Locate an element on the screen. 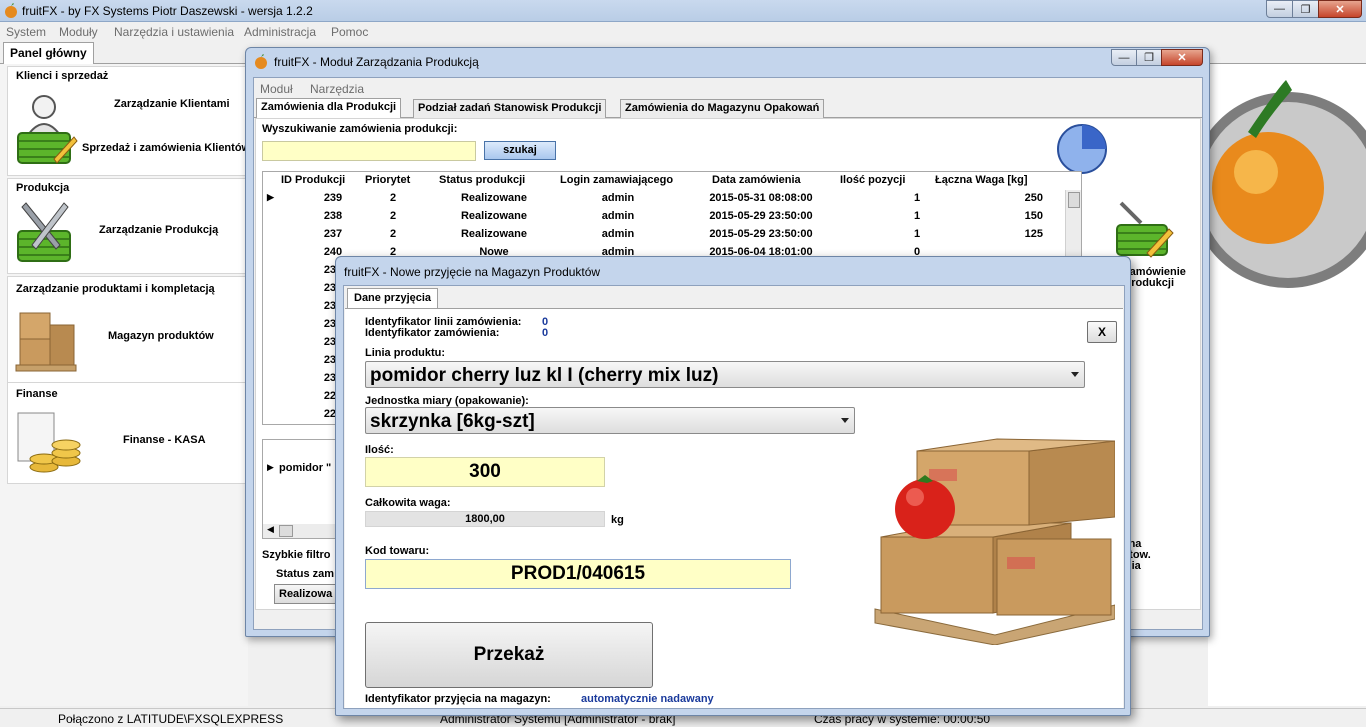 This screenshot has width=1366, height=727. col-login: Login zamawiającego is located at coordinates (616, 180).